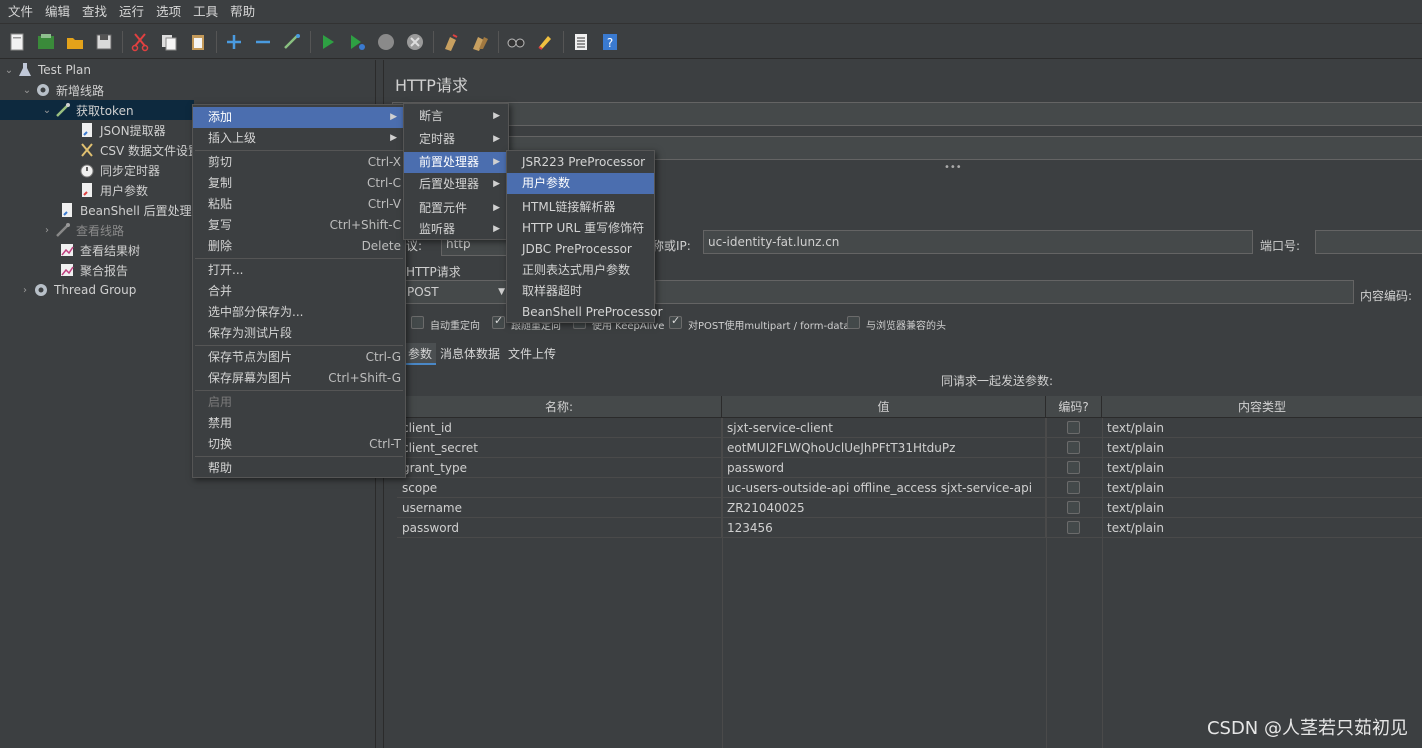 The image size is (1422, 748). Describe the element at coordinates (299, 225) in the screenshot. I see `menu-item-duplicate: 复写 Ctrl+Shift-C` at that location.